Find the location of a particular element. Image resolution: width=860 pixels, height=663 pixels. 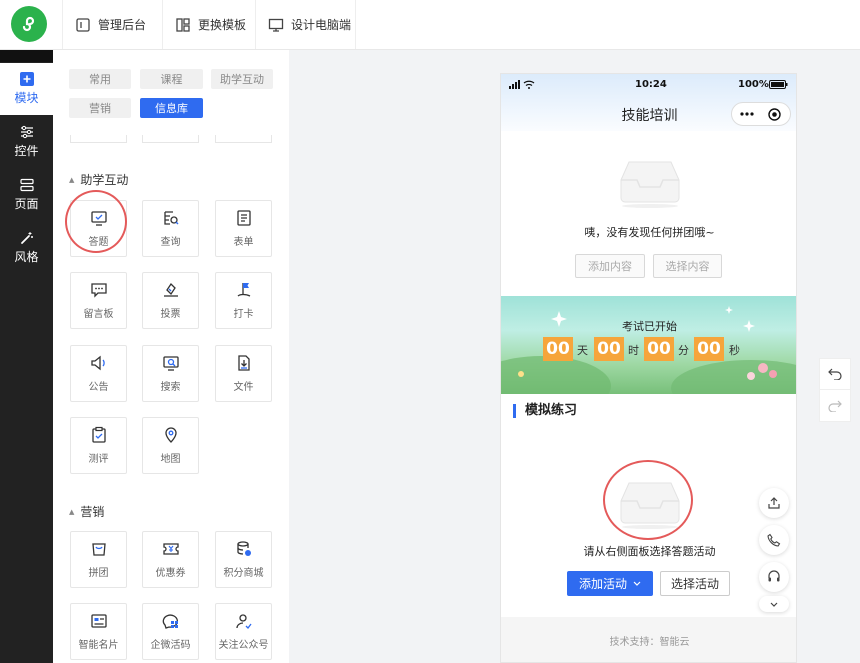

undo-redo-toolbar is located at coordinates (835, 390).